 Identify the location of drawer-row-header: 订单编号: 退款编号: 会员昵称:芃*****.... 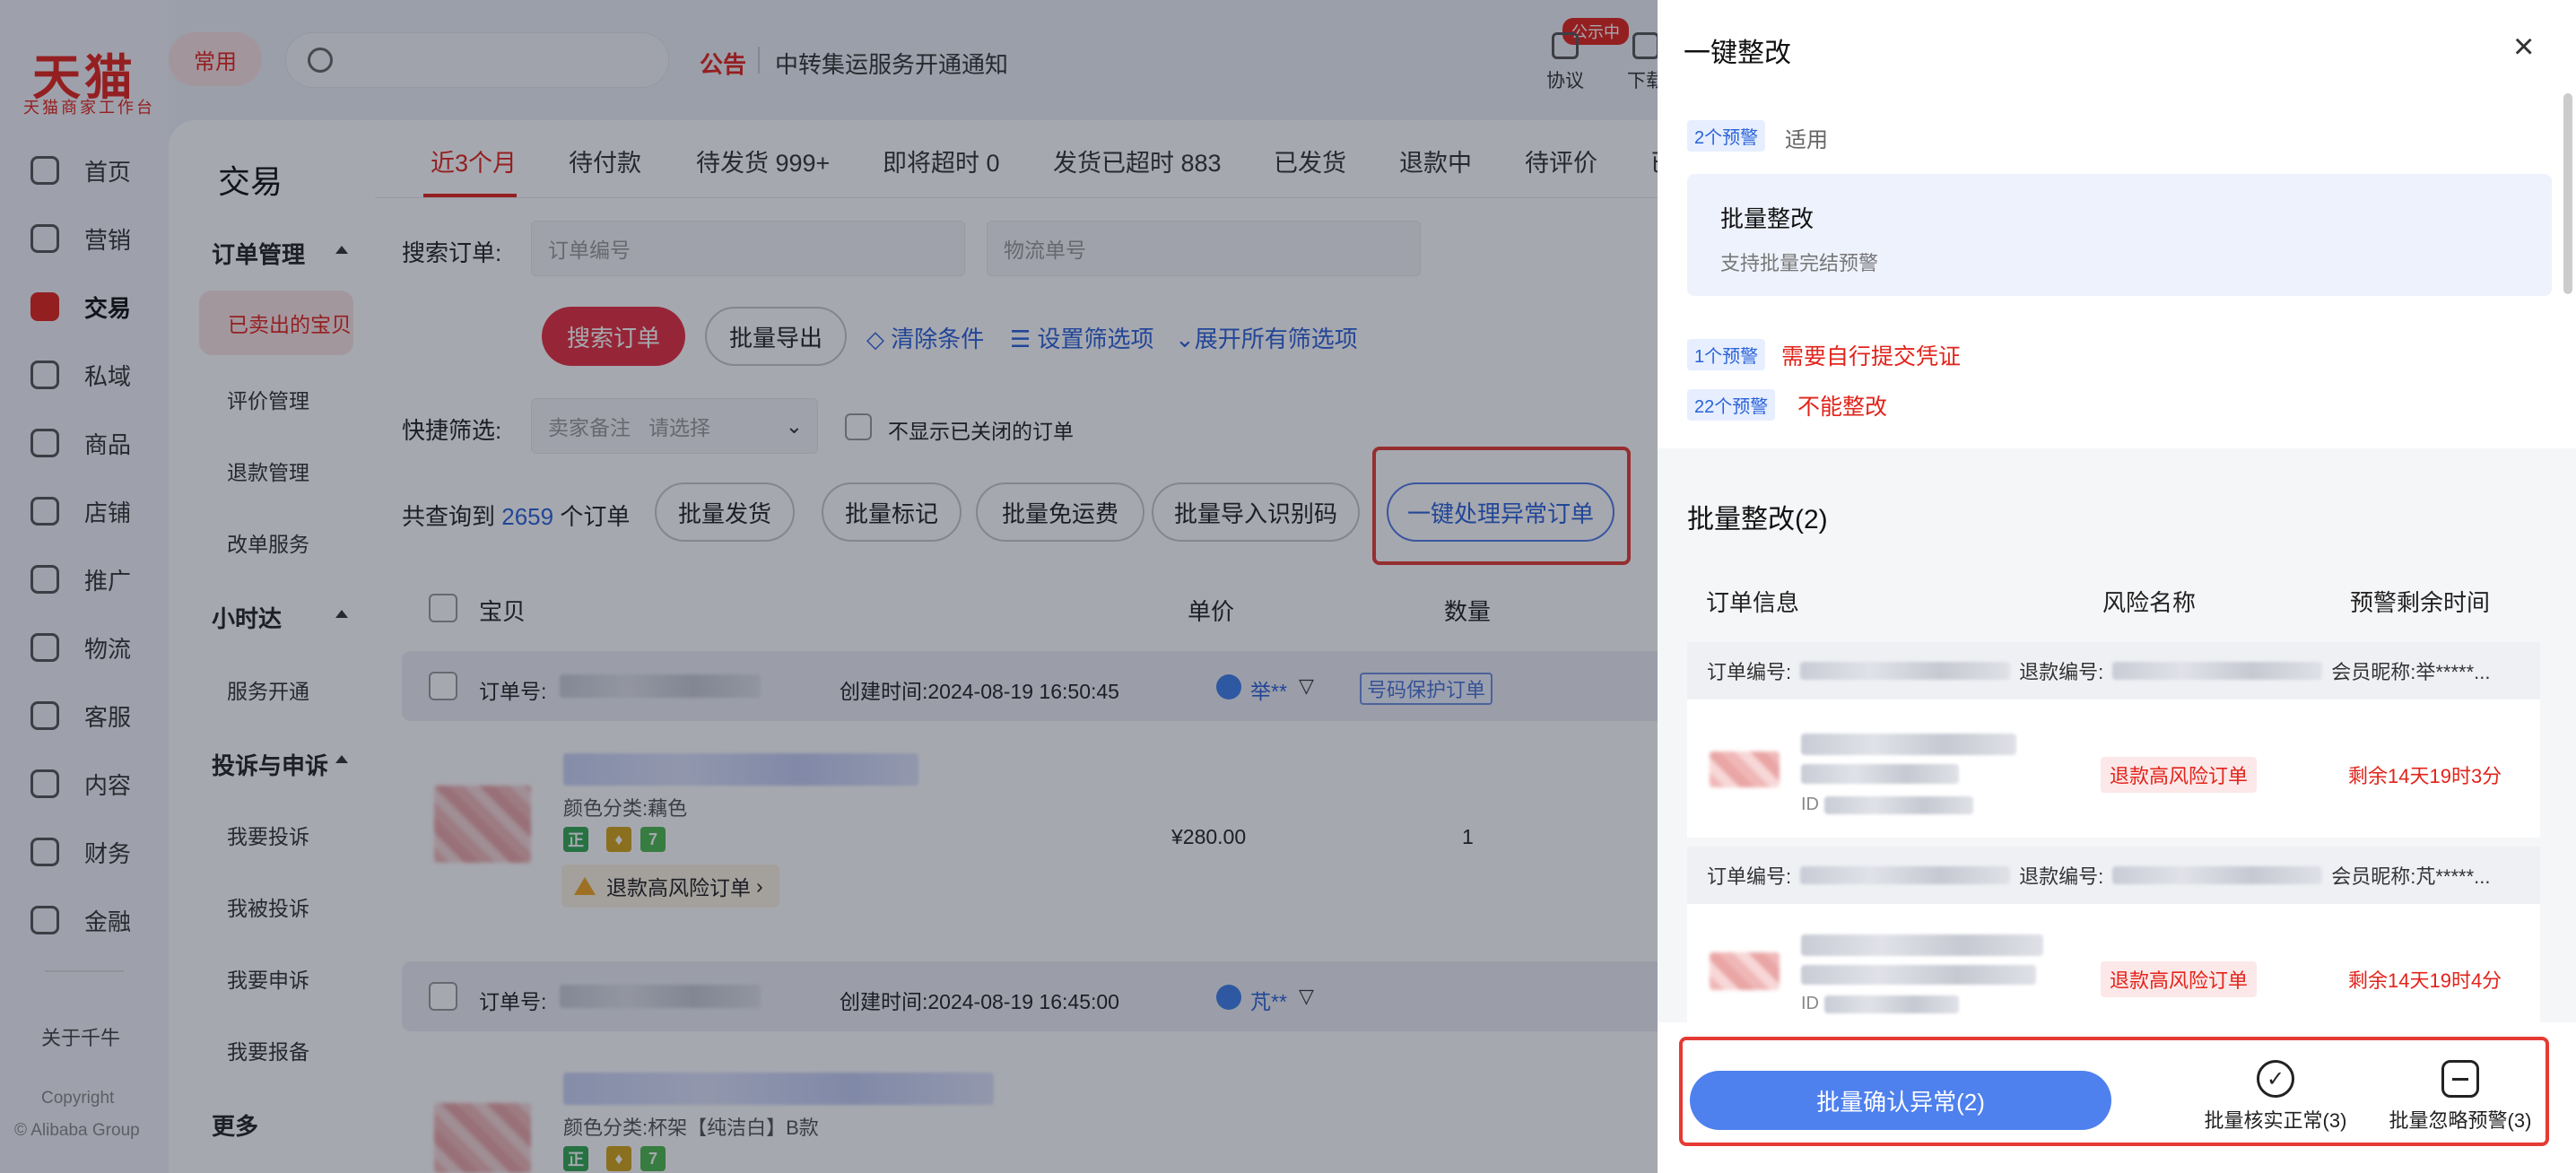
(2113, 876).